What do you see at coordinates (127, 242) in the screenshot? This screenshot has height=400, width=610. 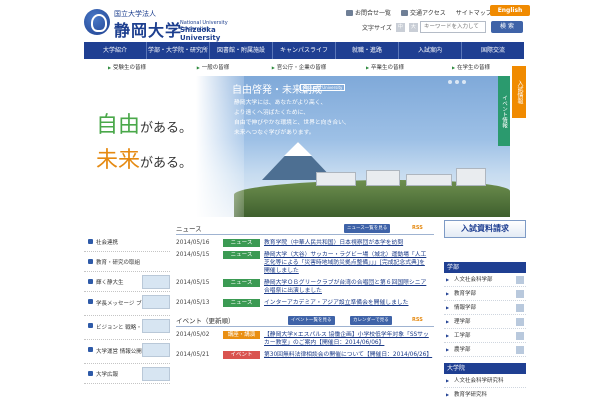 I see `menu-social-collaboration: 社会連携` at bounding box center [127, 242].